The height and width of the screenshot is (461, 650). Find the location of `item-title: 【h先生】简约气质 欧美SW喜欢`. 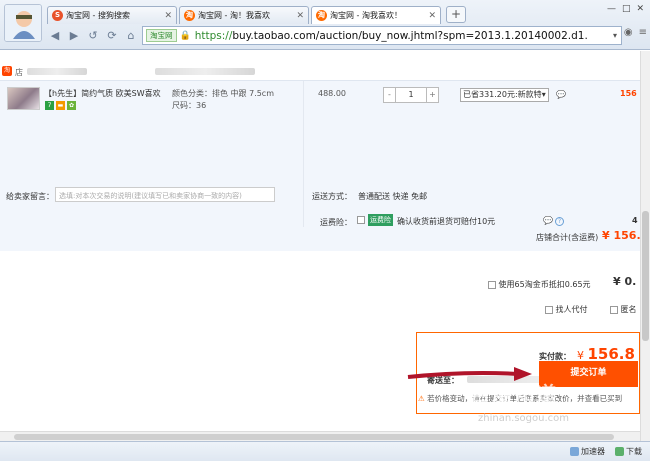

item-title: 【h先生】简约气质 欧美SW喜欢 is located at coordinates (102, 93).